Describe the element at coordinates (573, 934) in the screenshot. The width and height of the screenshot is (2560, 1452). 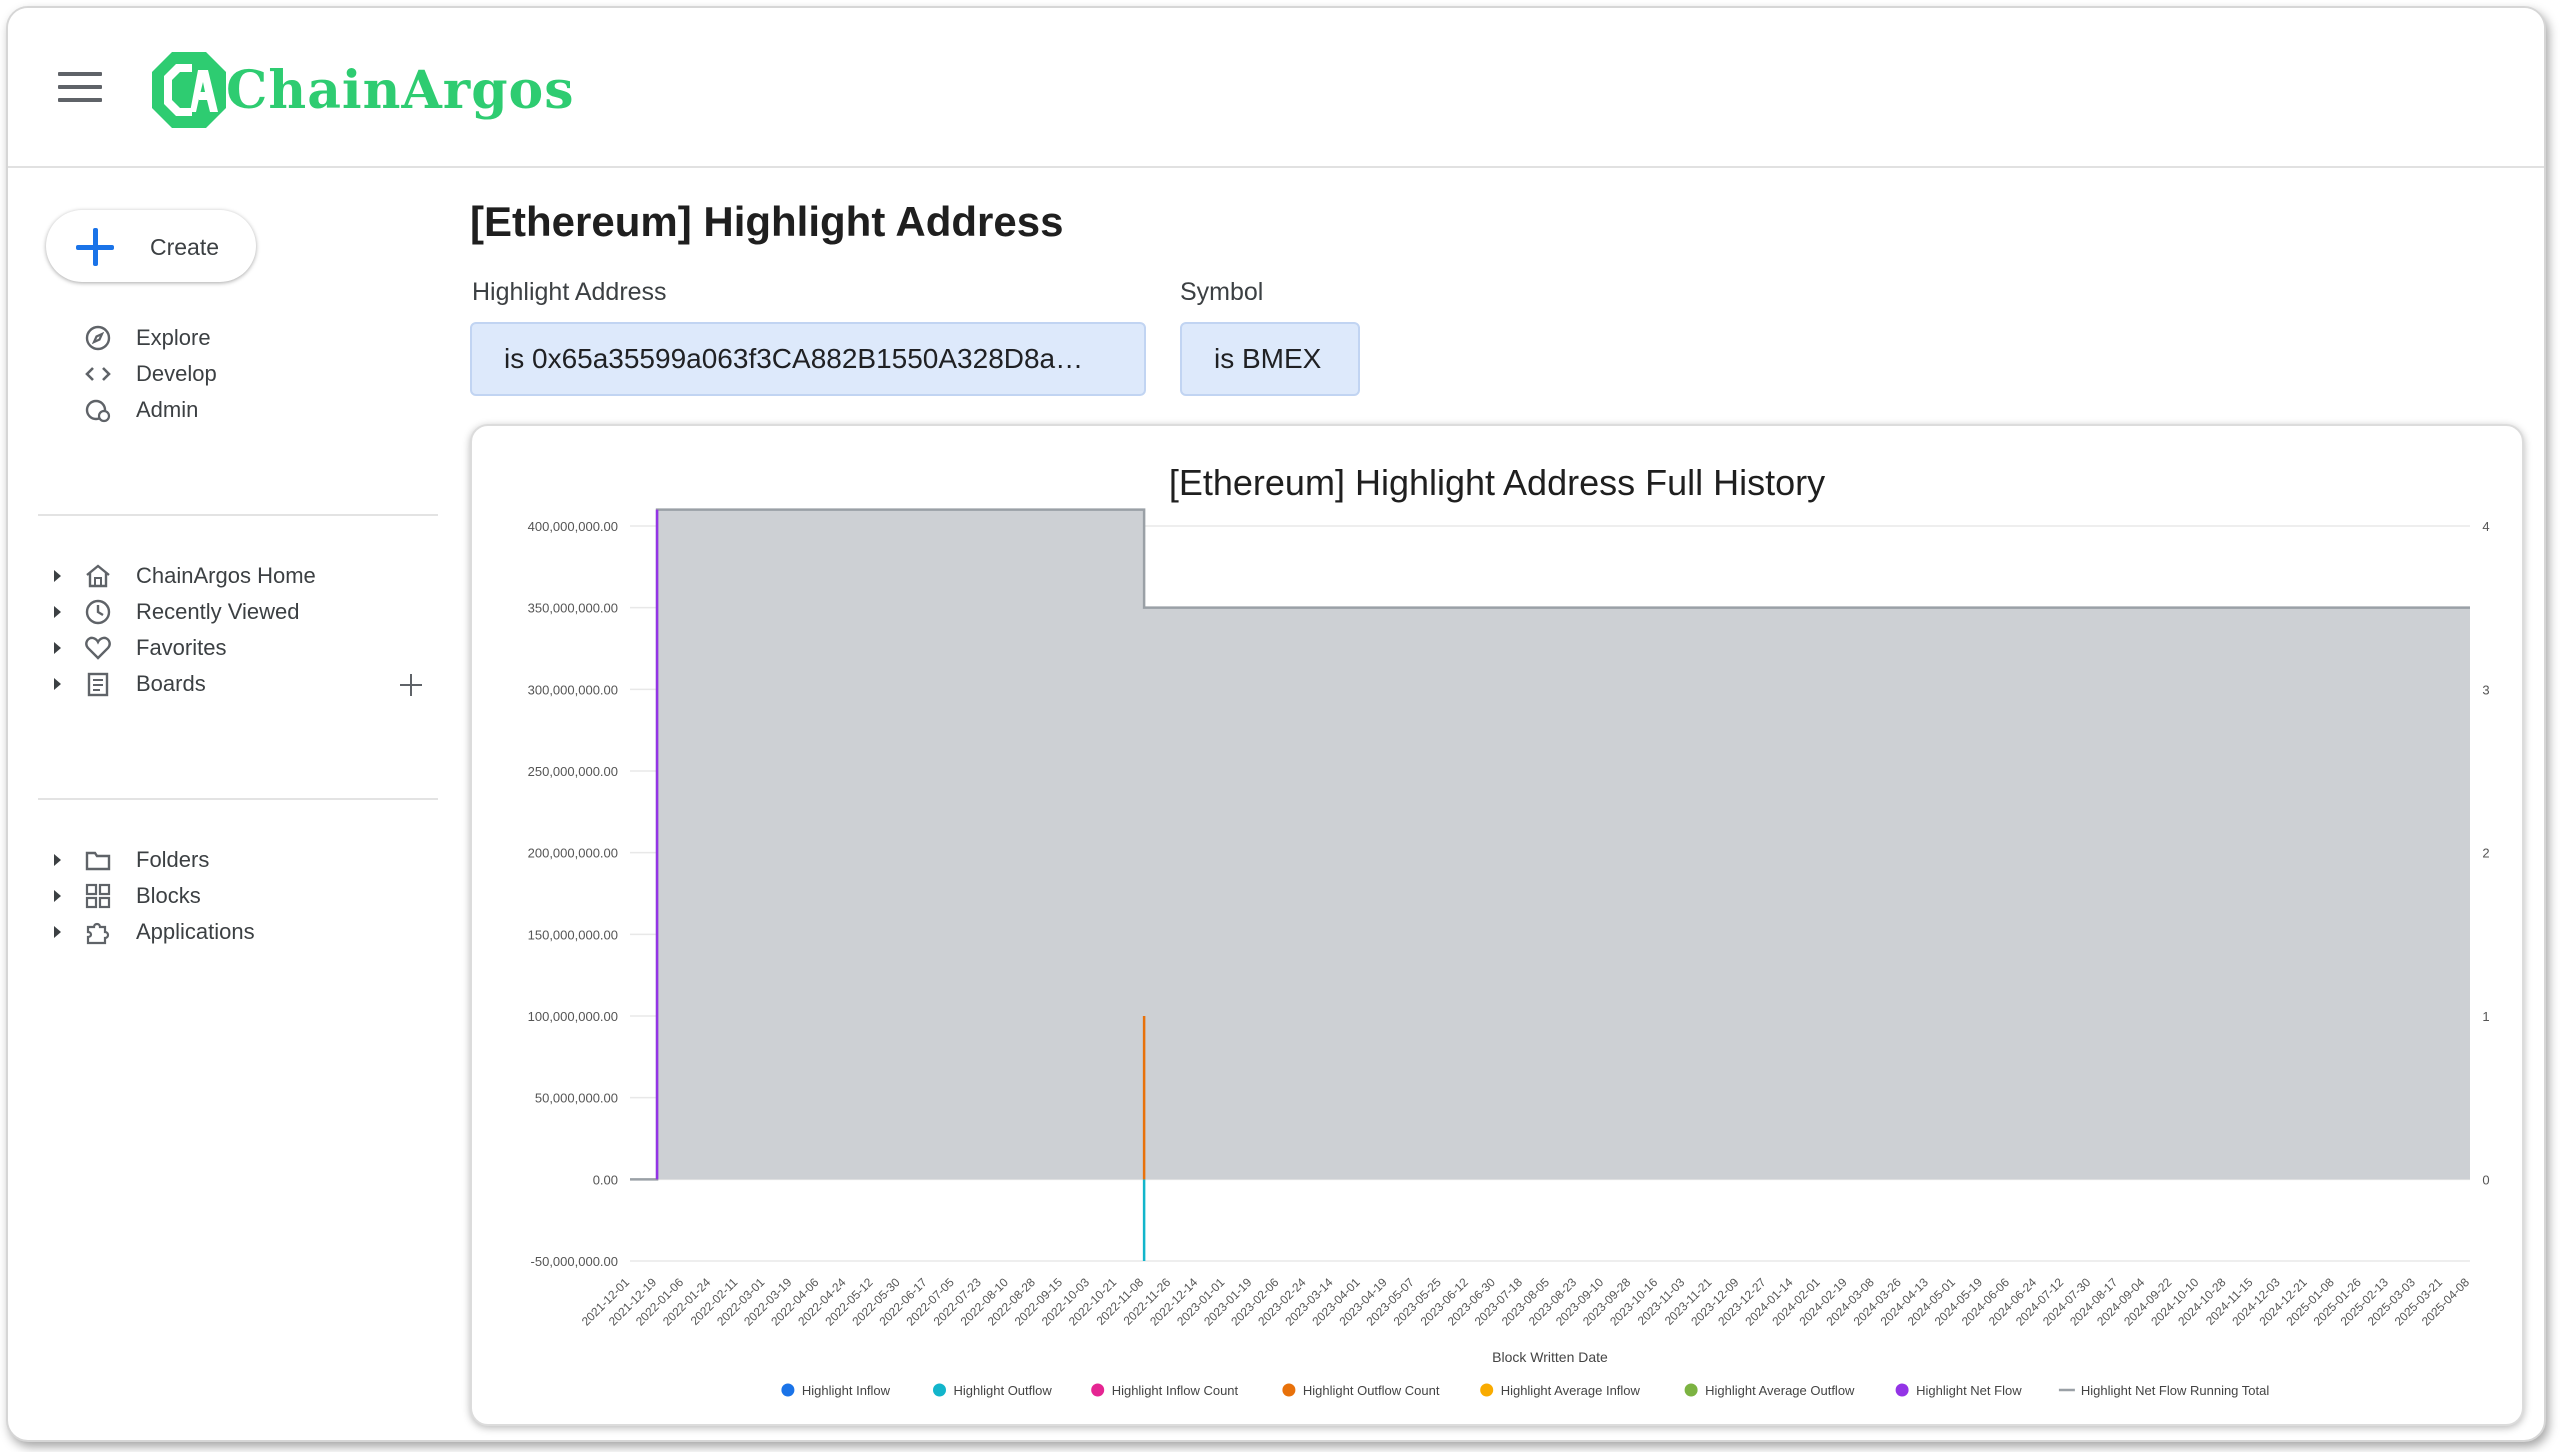
I see `y-tick-label: 150,000,000.00` at that location.